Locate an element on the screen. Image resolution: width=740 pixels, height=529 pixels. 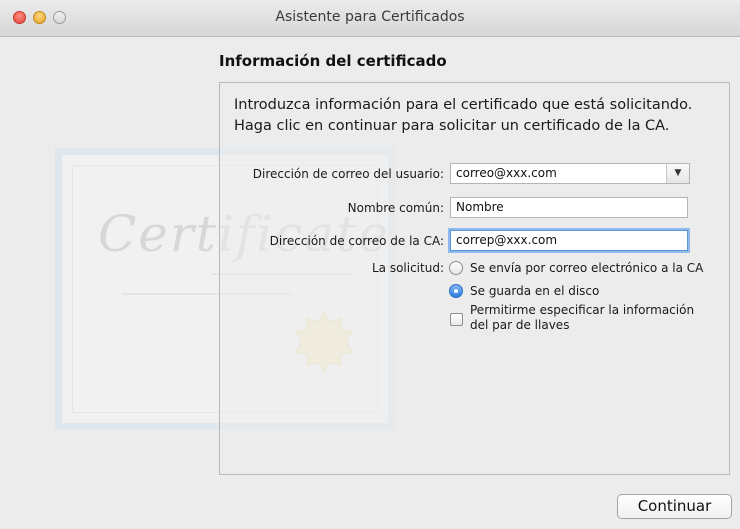
title-bar: Asistente para Certificados is located at coordinates (370, 18).